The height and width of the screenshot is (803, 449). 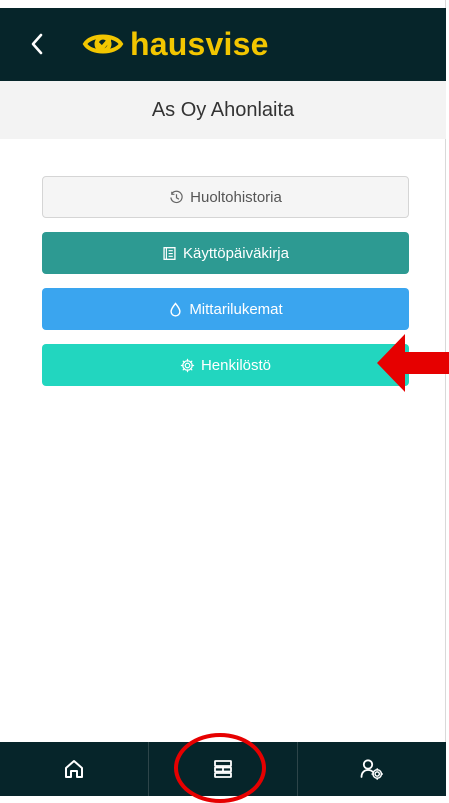 I want to click on eye-logo-icon, so click(x=103, y=44).